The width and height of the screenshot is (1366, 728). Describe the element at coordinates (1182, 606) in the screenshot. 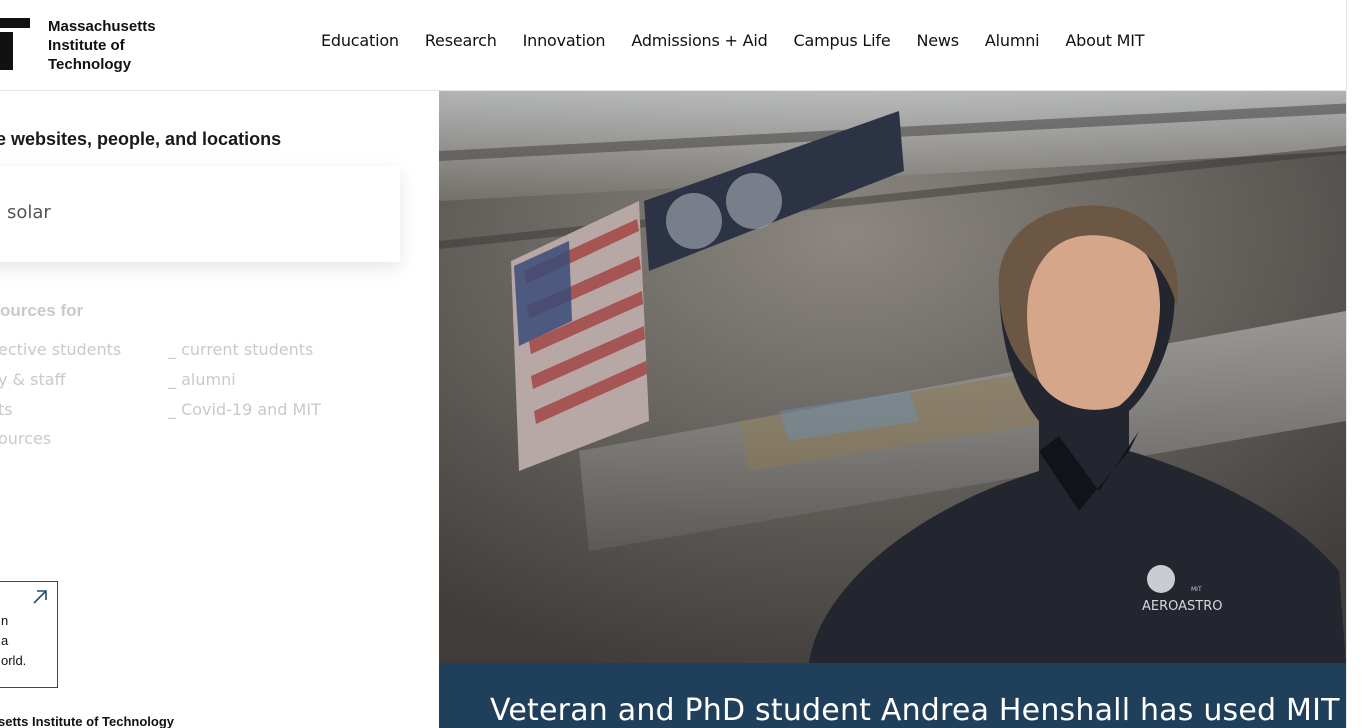

I see `shirt-logo-text: AEROASTRO` at that location.